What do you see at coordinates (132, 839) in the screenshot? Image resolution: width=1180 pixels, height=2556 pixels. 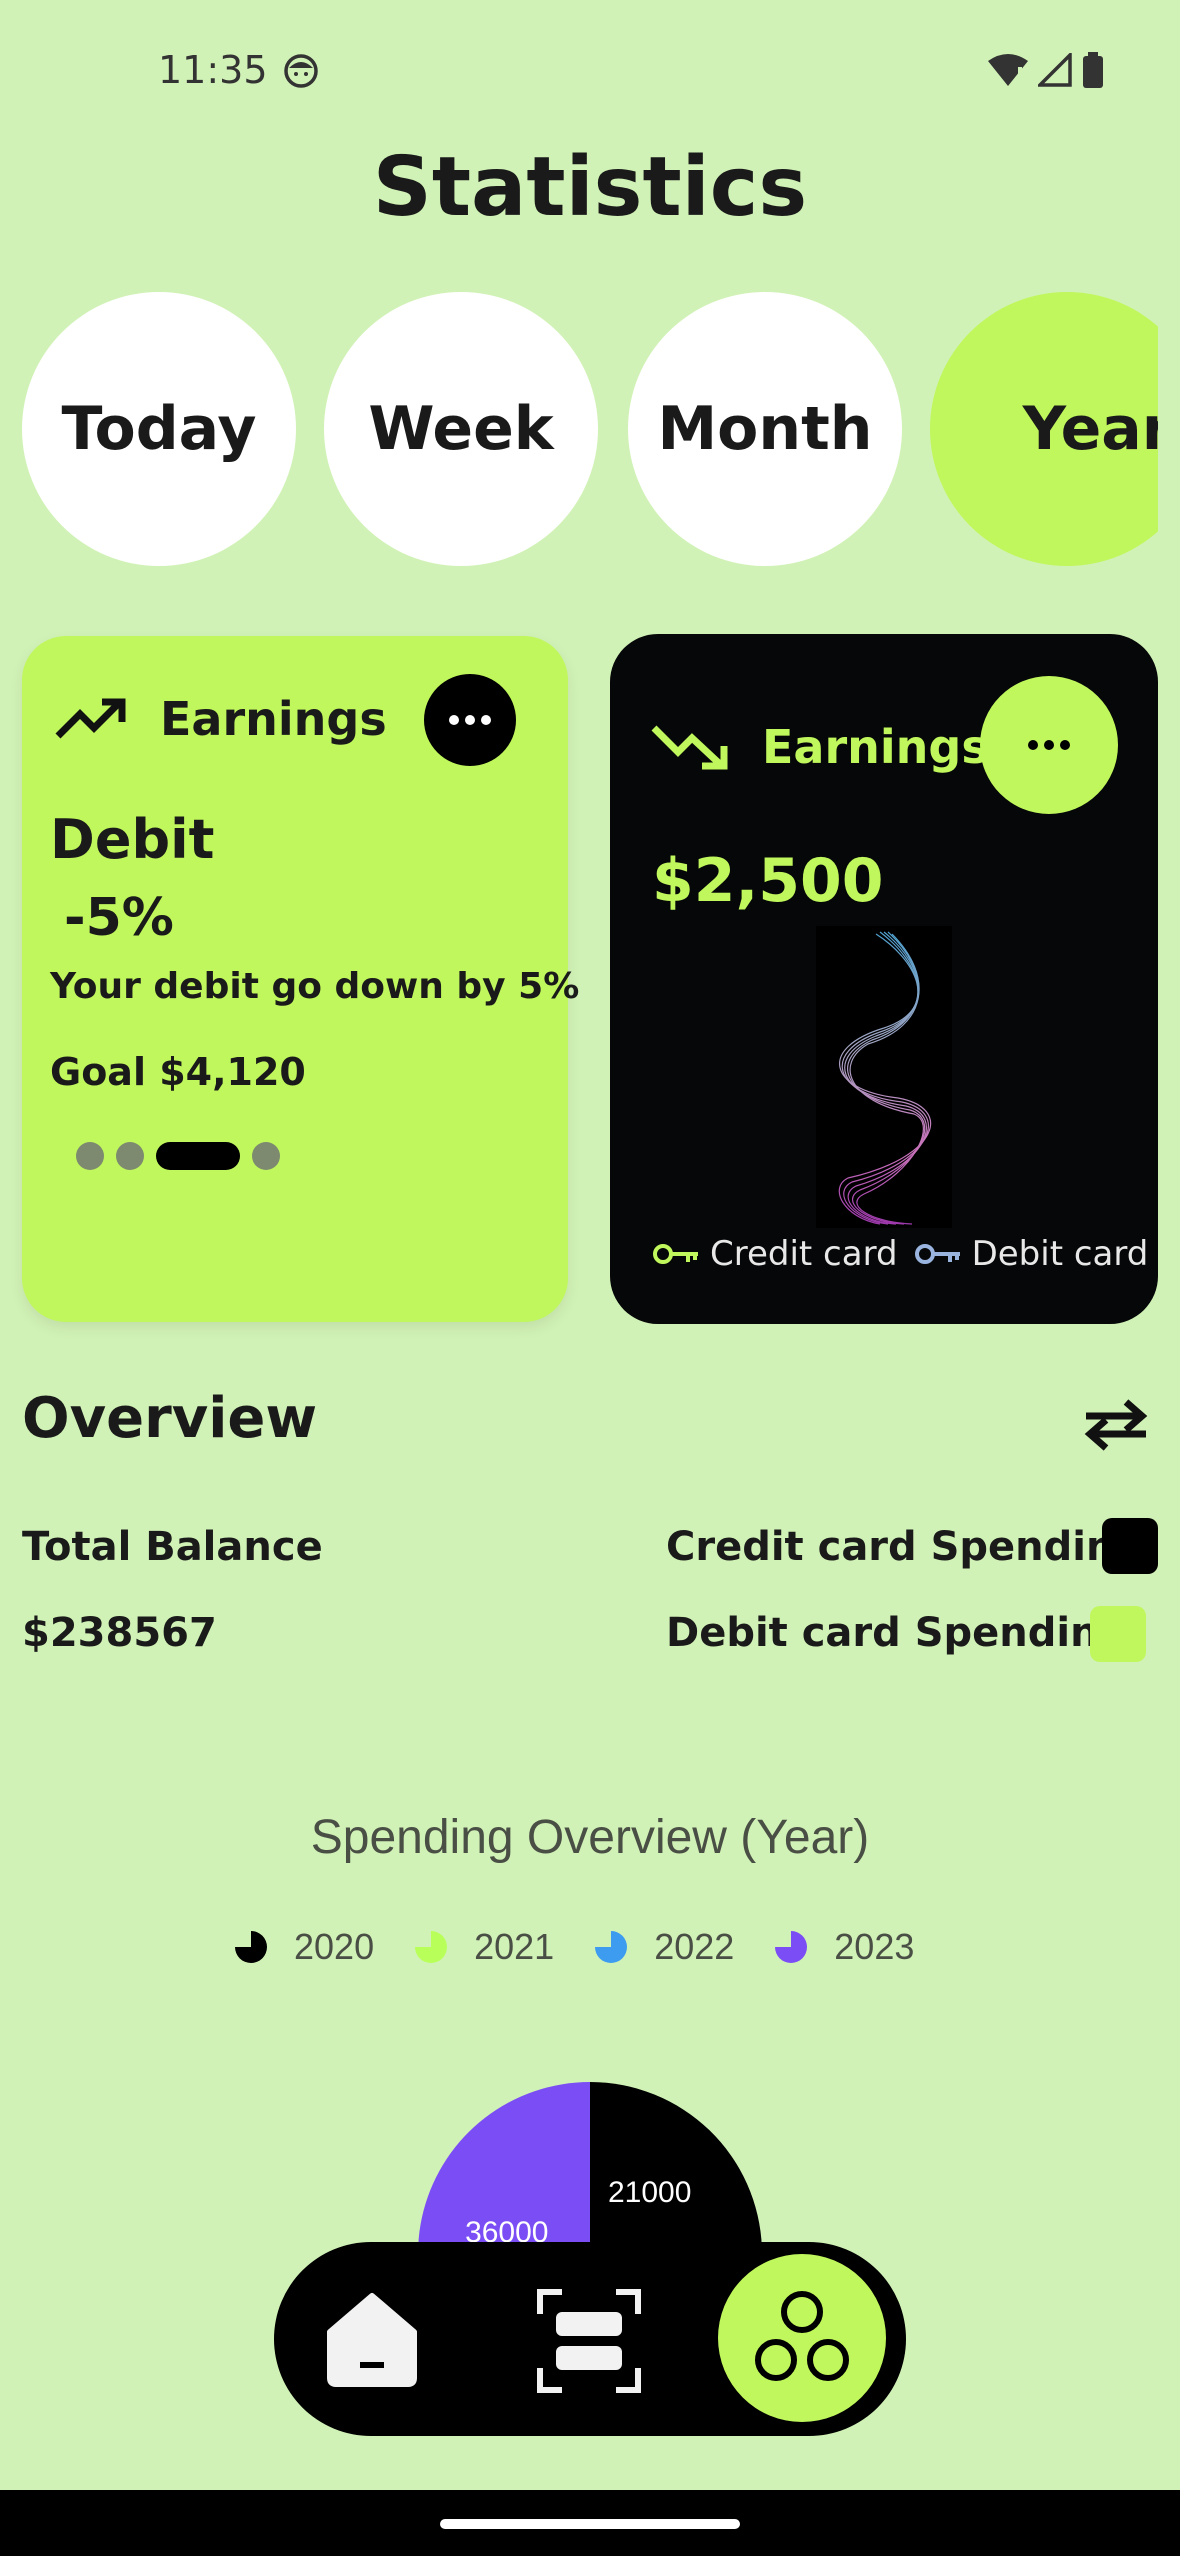 I see `debit-title: Debit` at bounding box center [132, 839].